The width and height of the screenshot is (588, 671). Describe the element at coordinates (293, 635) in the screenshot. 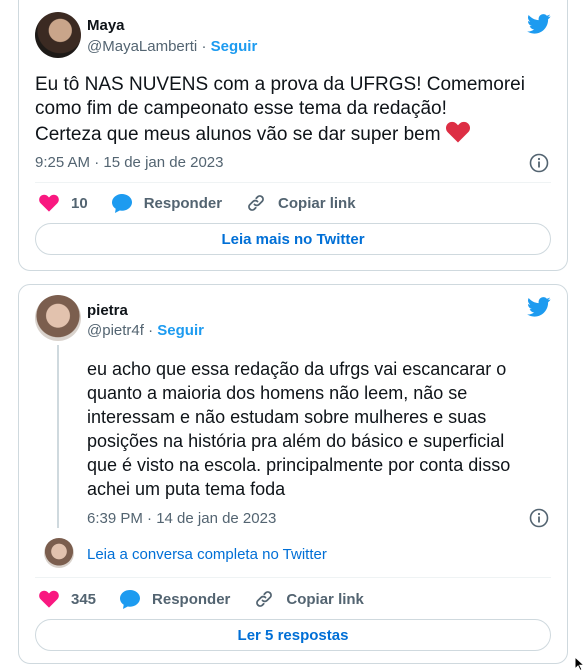

I see `read-replies-button: Ler 5 respostas` at that location.